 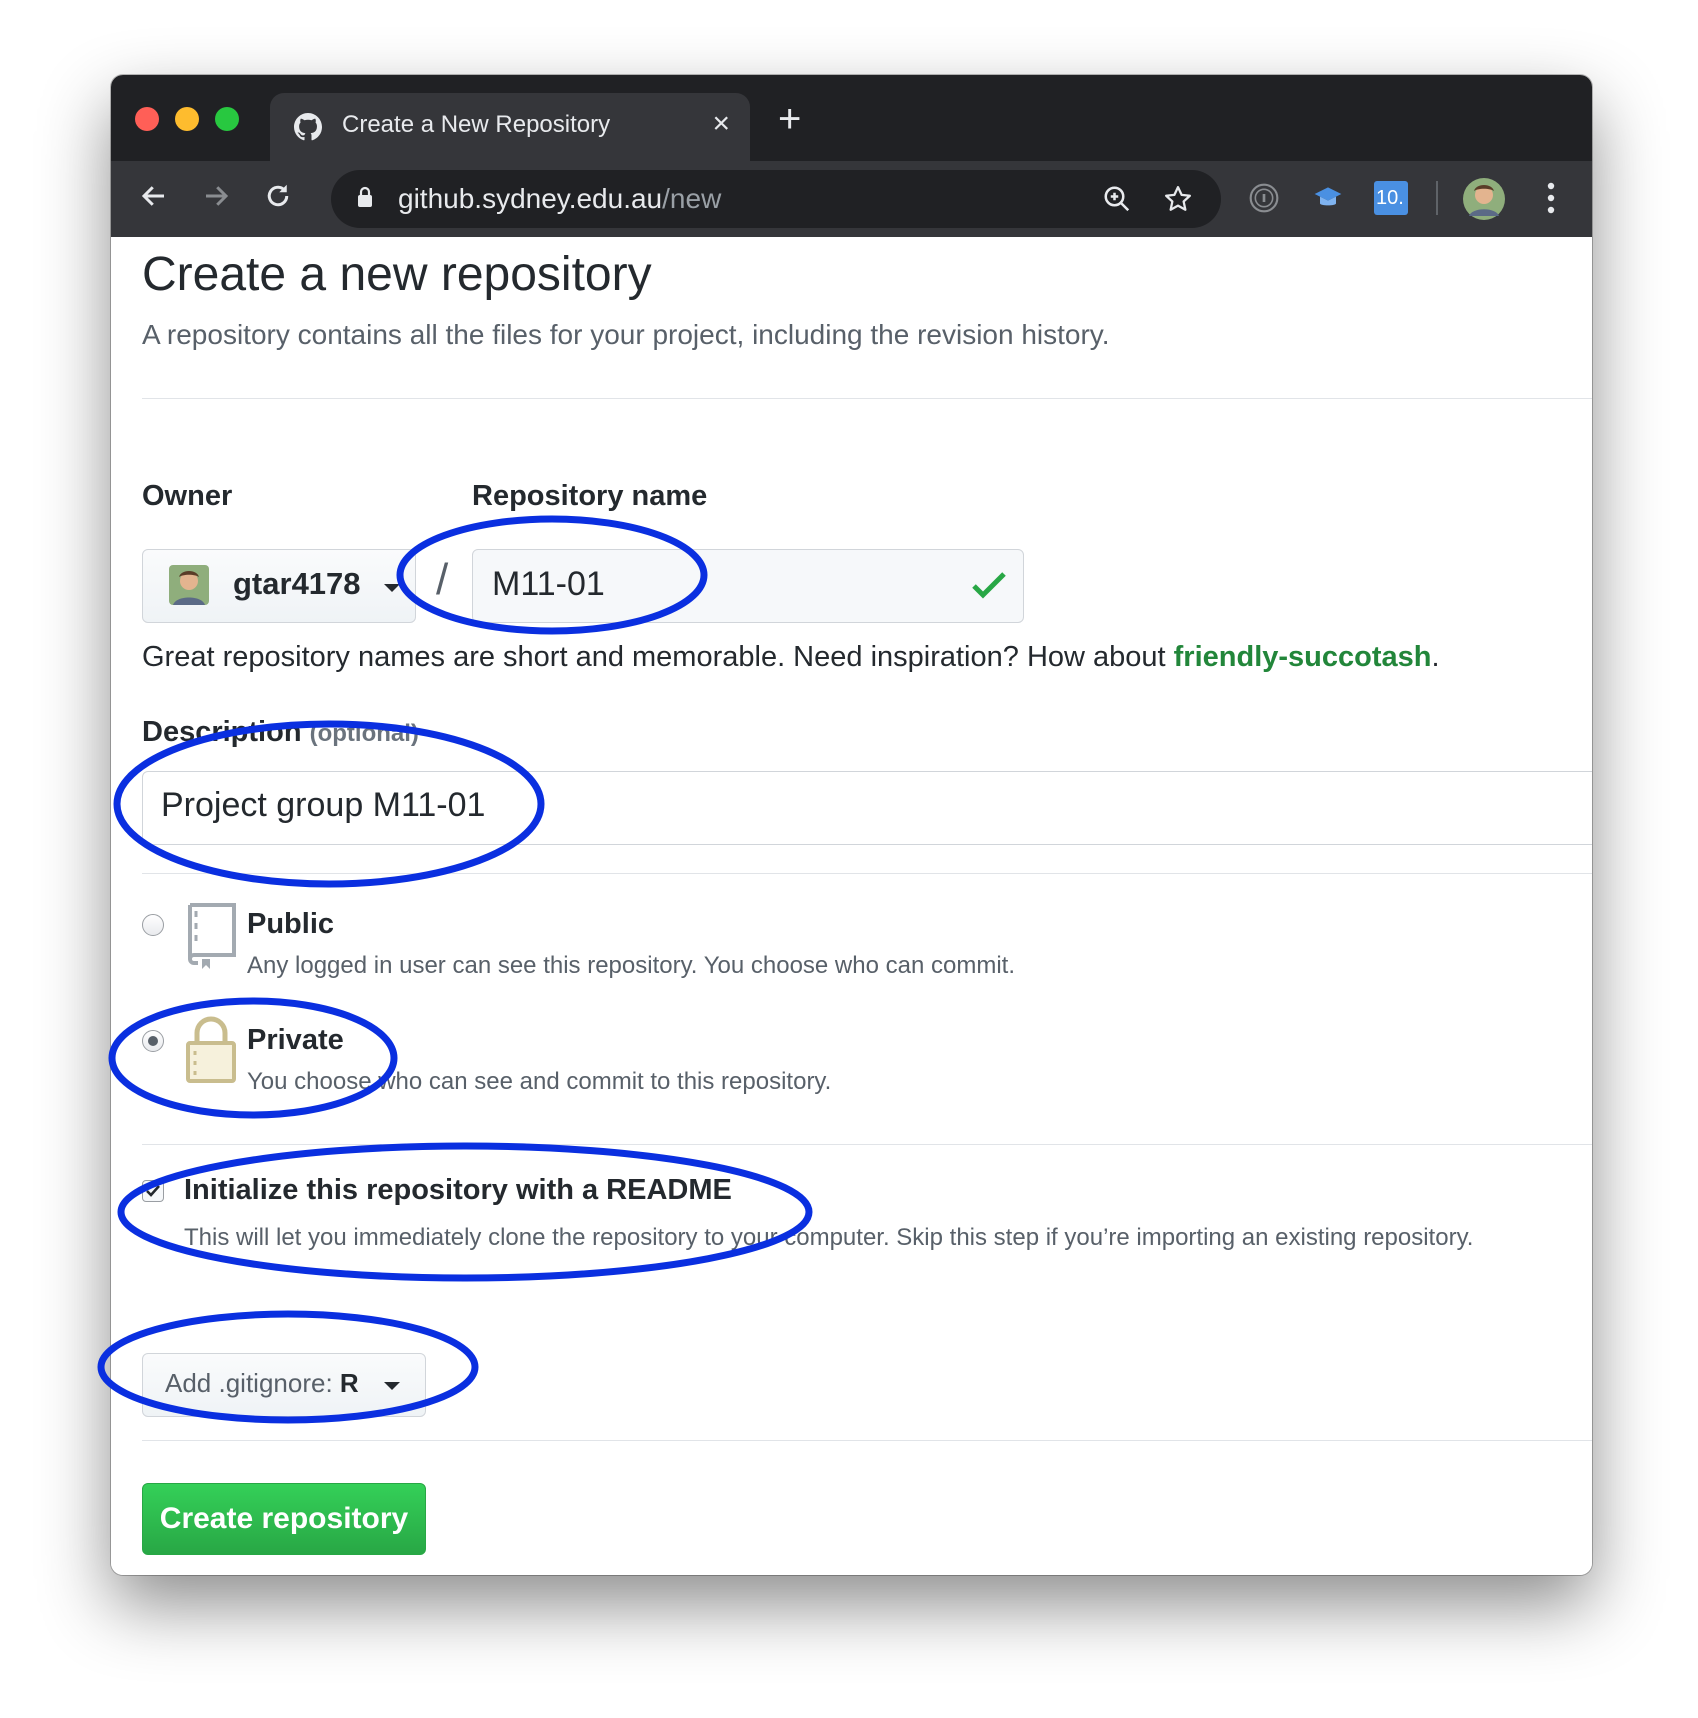 I want to click on gitignore-dropdown: Add .gitignore: R, so click(x=284, y=1385).